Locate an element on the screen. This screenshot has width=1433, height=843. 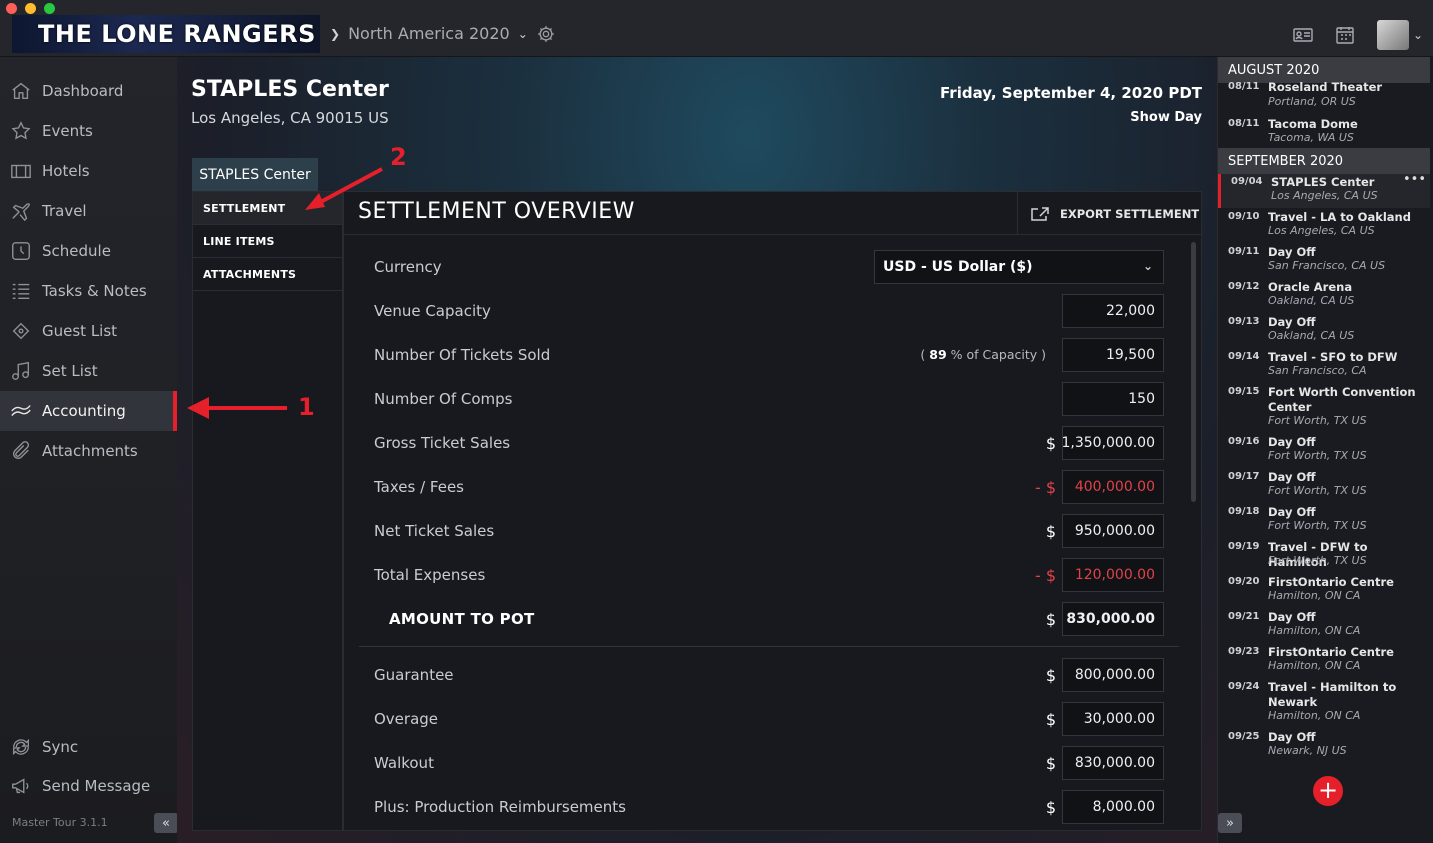
list-item: 09/04 STAPLES Center Los Angeles, CA US ••• is located at coordinates (1324, 190).